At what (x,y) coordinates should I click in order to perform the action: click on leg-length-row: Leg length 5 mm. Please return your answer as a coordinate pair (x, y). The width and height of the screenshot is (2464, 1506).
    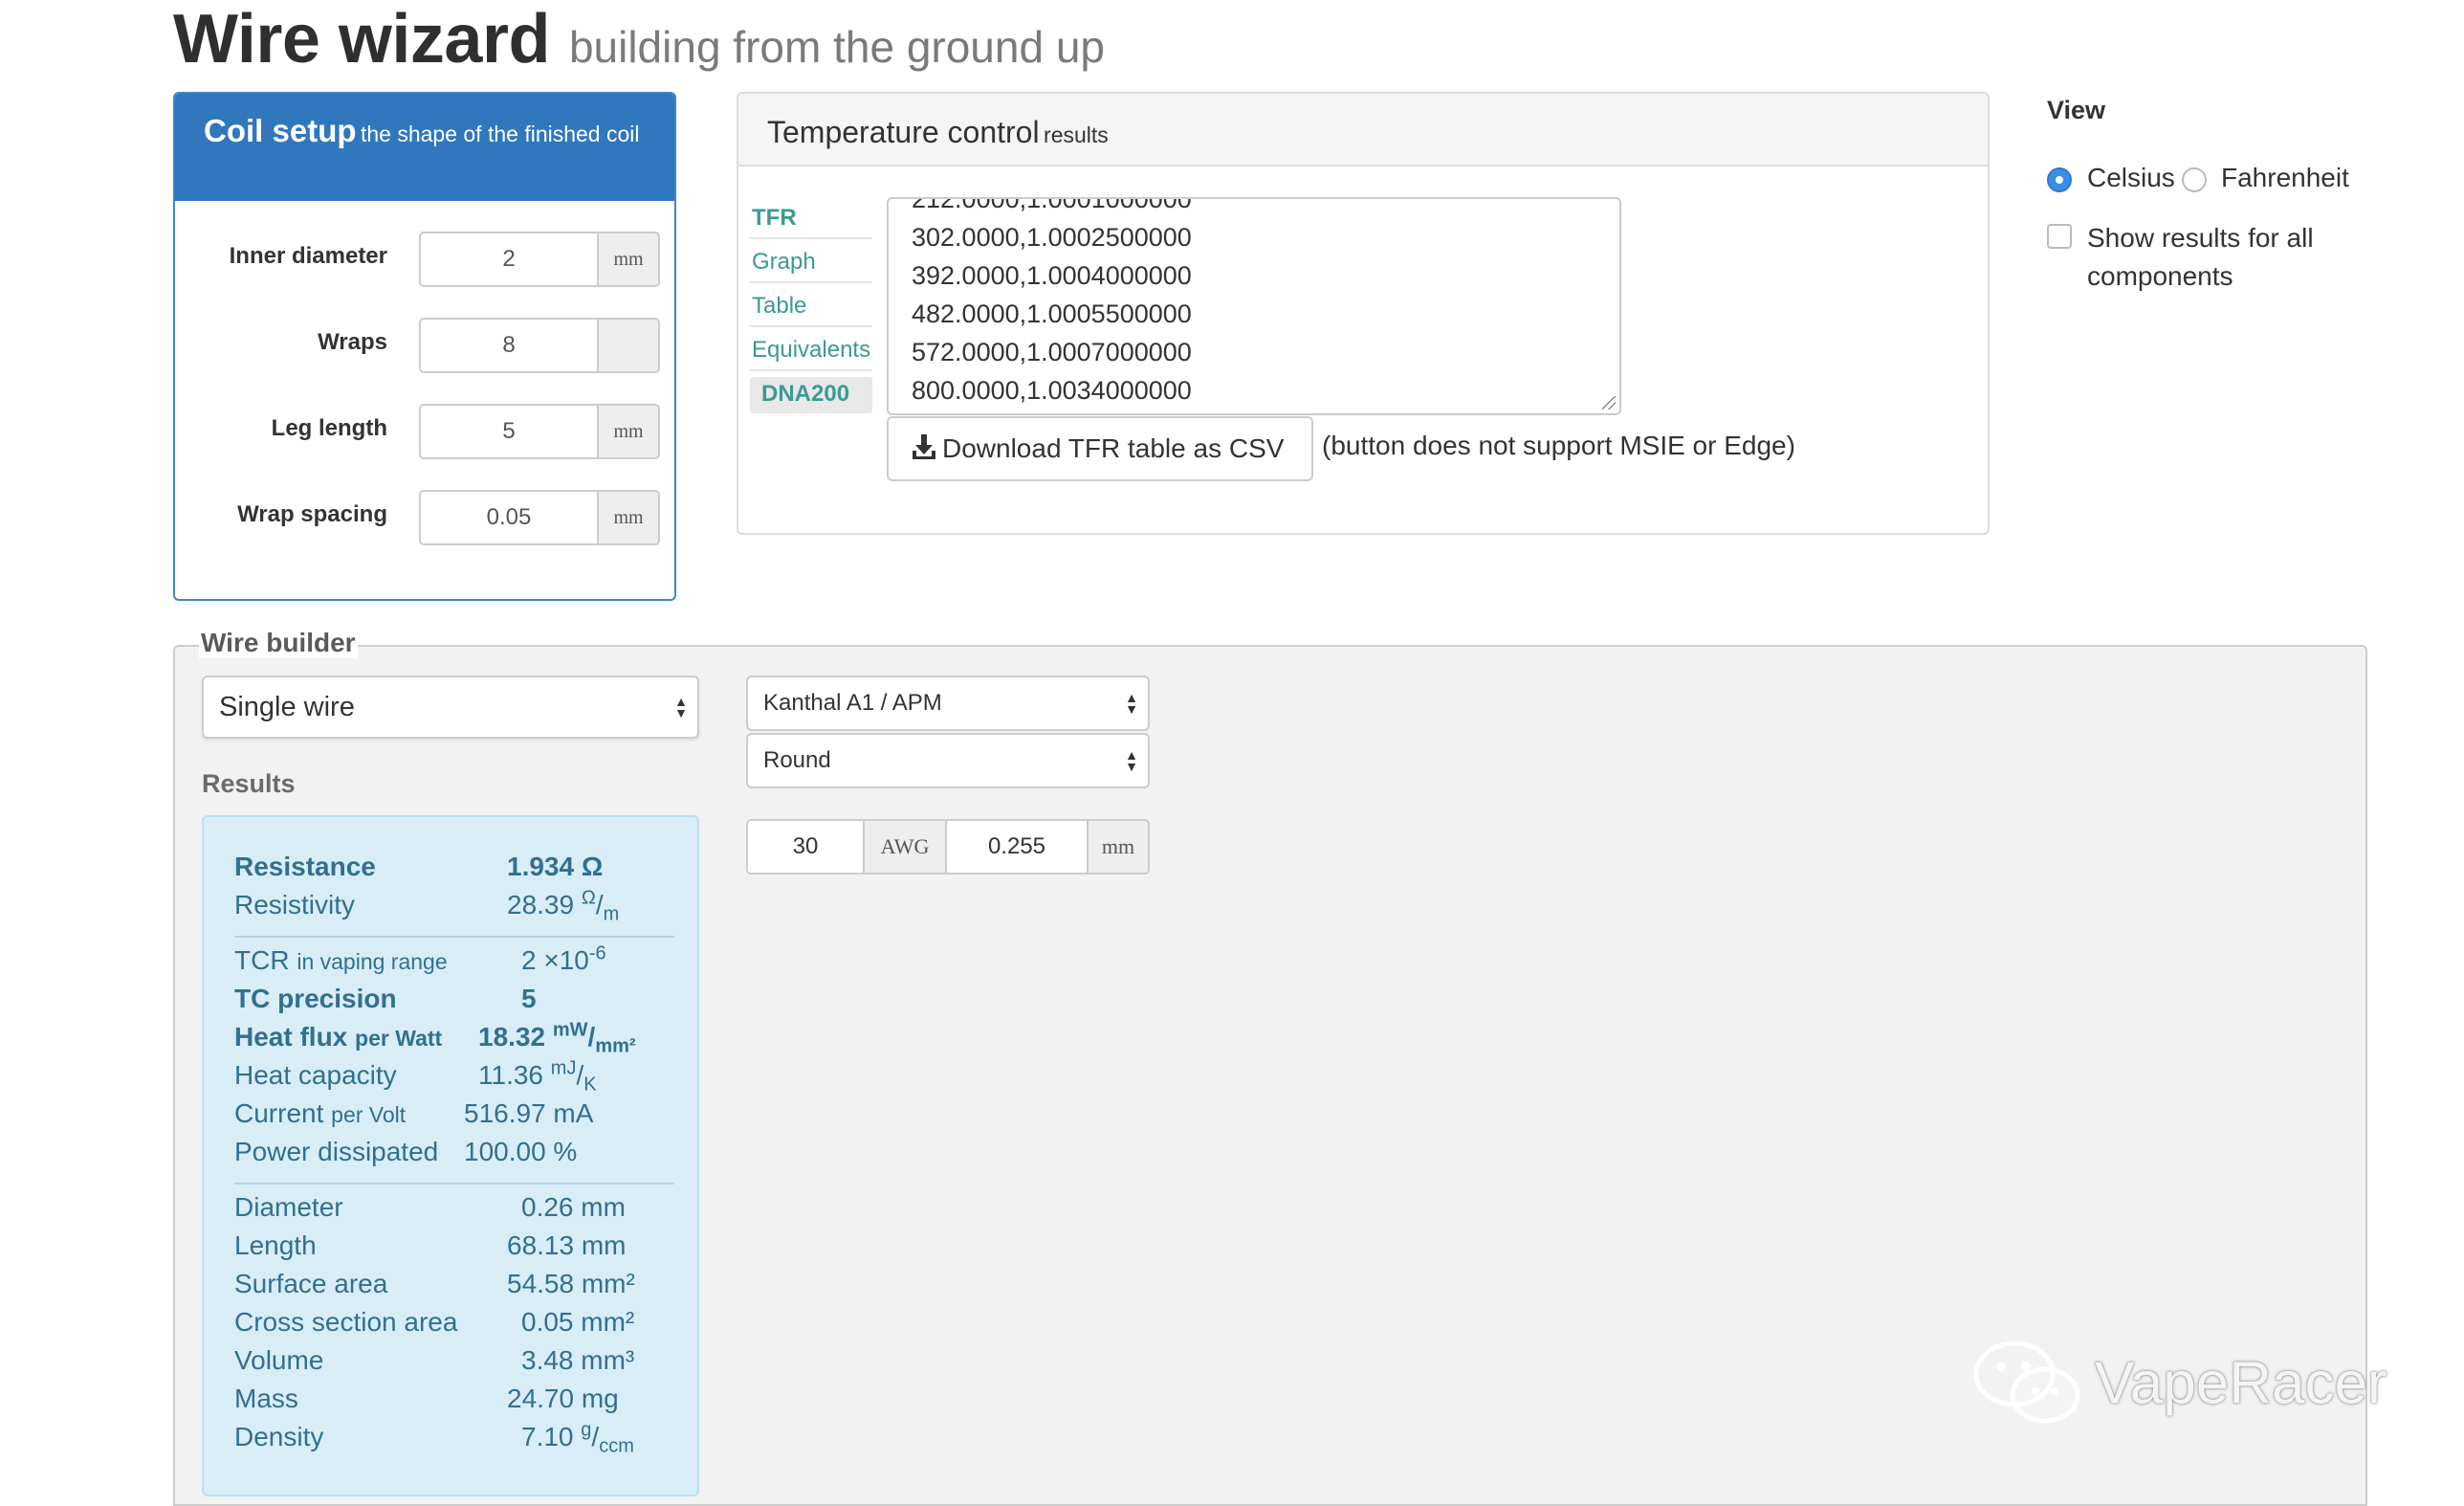
    Looking at the image, I should click on (424, 432).